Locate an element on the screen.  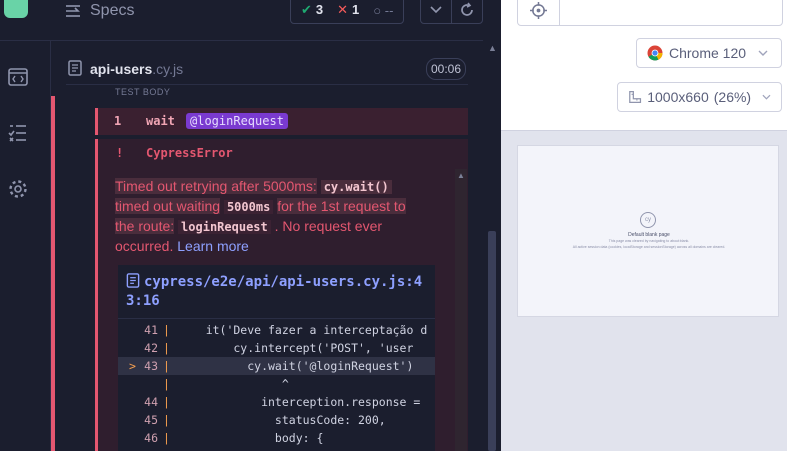
specs-header: Specs ✔ 3 ✕ 1 ○ -- is located at coordinates (266, 20).